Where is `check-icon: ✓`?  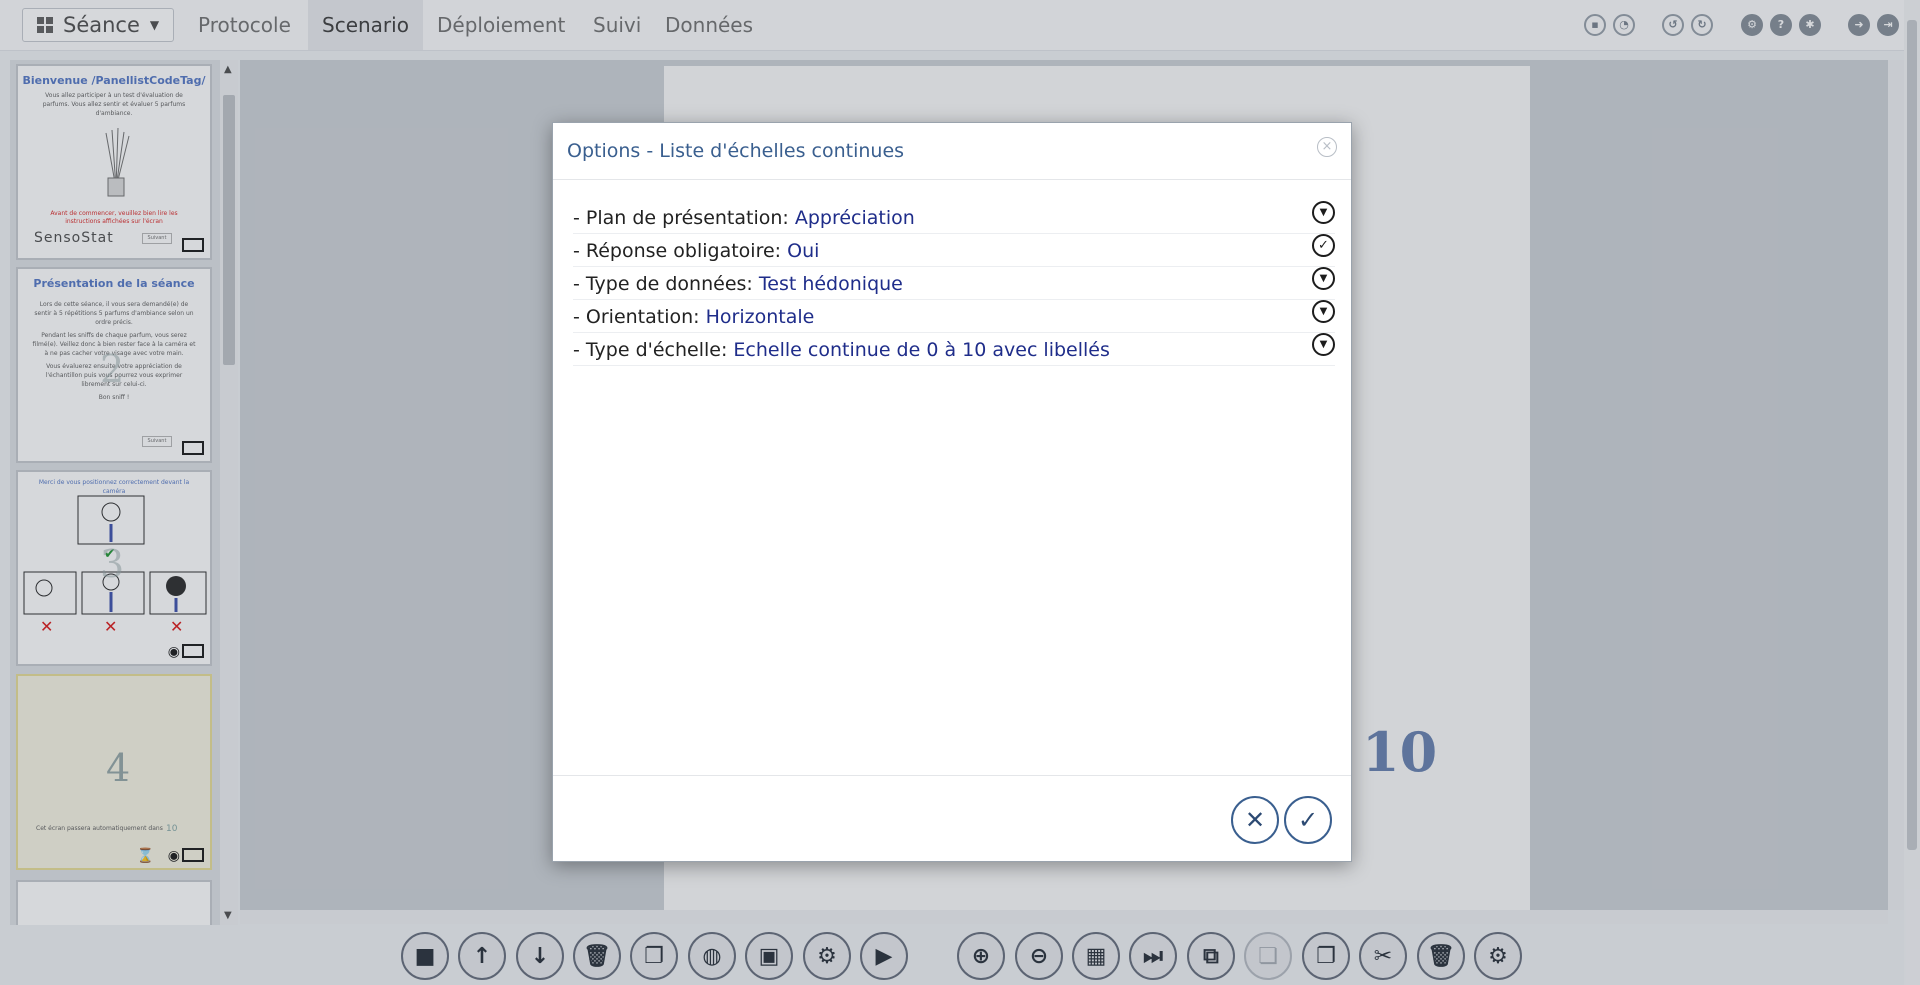 check-icon: ✓ is located at coordinates (1308, 820).